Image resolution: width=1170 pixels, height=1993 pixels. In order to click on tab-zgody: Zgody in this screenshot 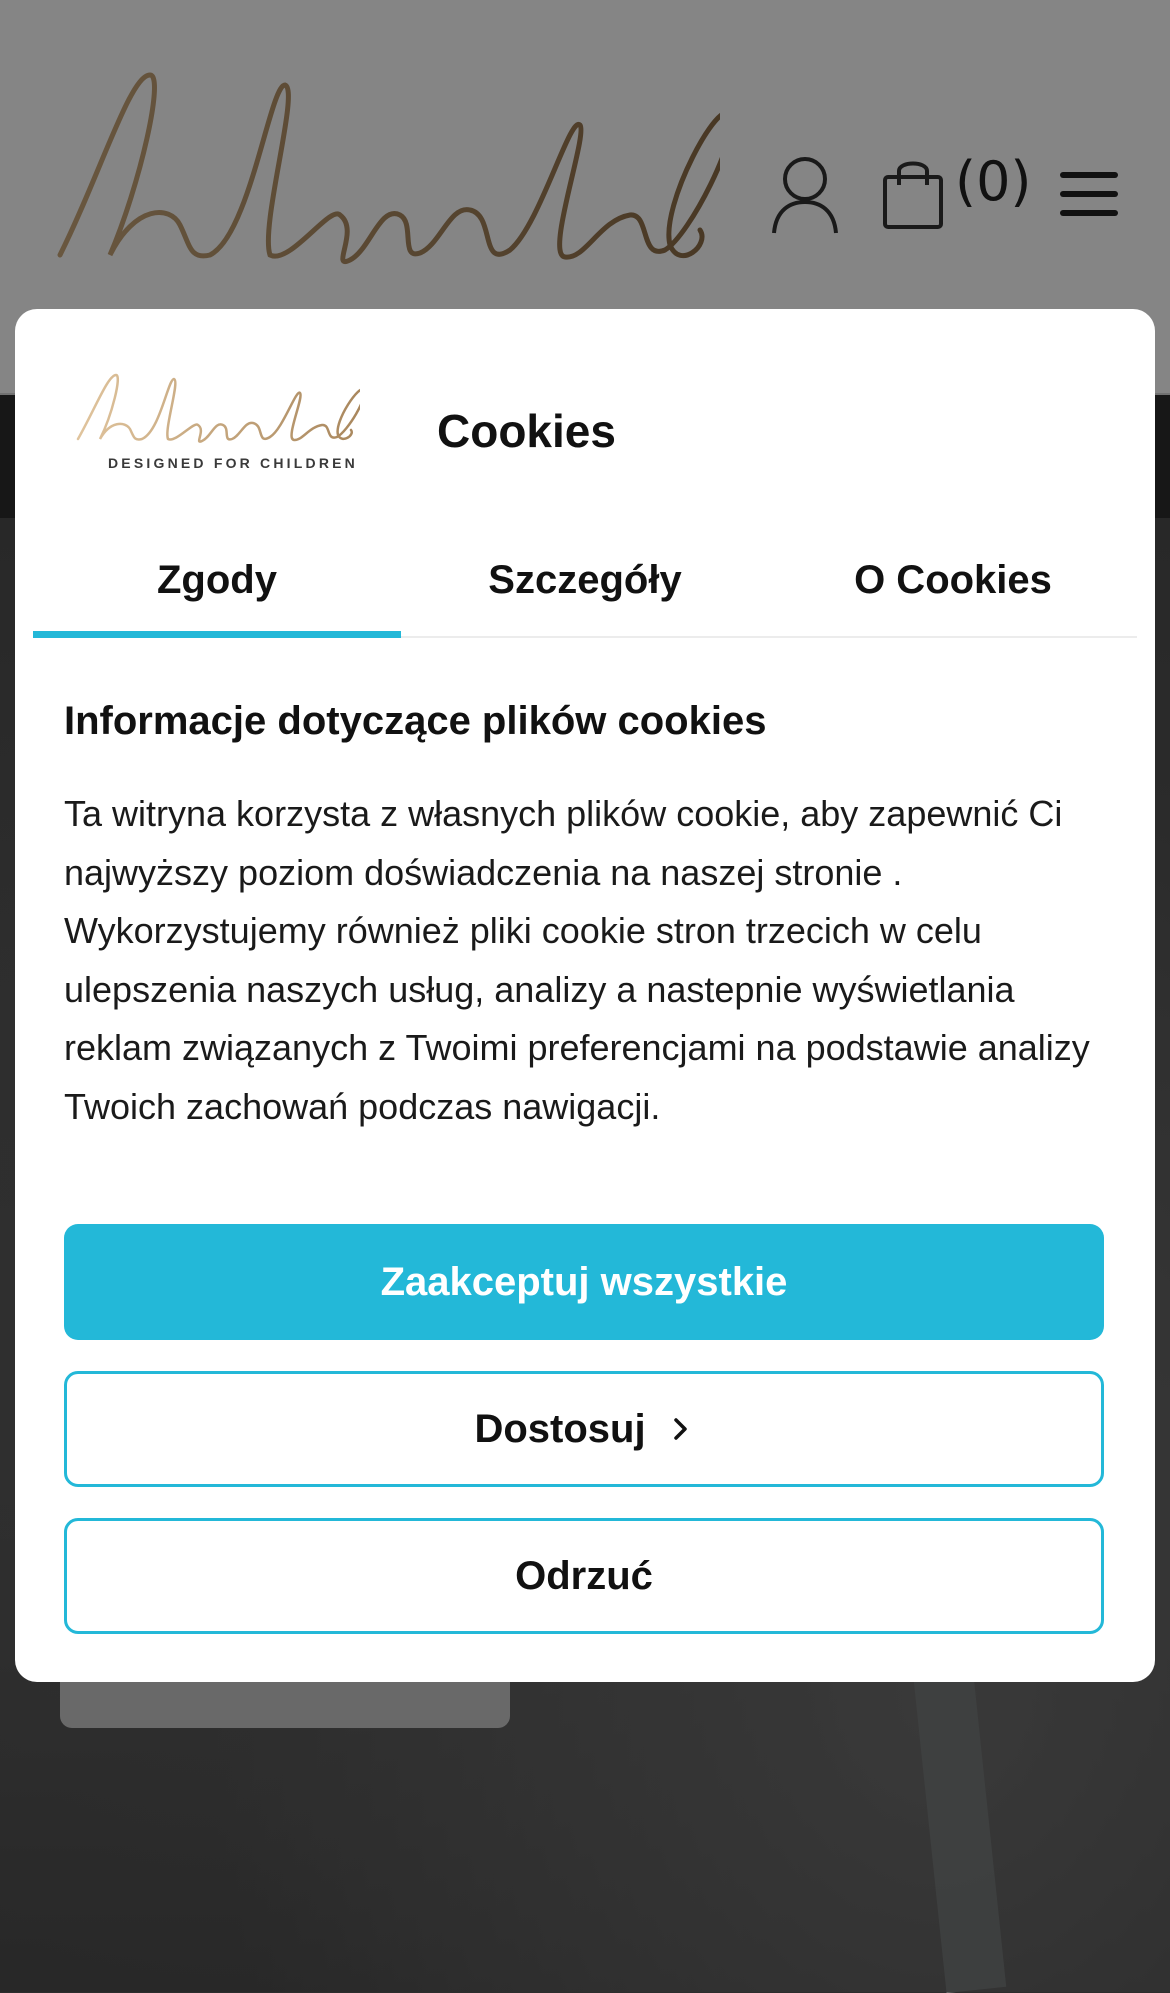, I will do `click(217, 581)`.